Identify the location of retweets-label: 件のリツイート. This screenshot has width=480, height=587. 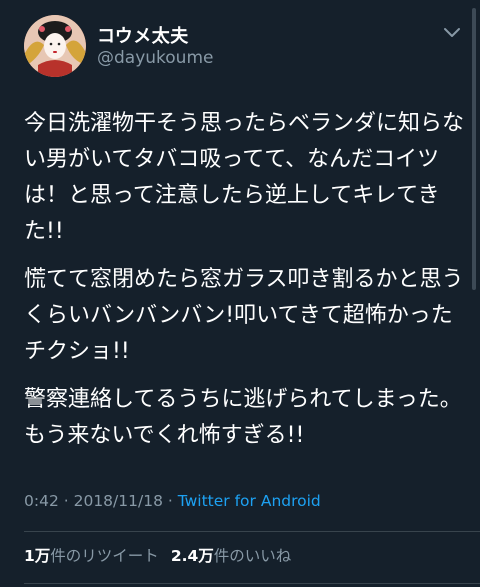
(104, 556).